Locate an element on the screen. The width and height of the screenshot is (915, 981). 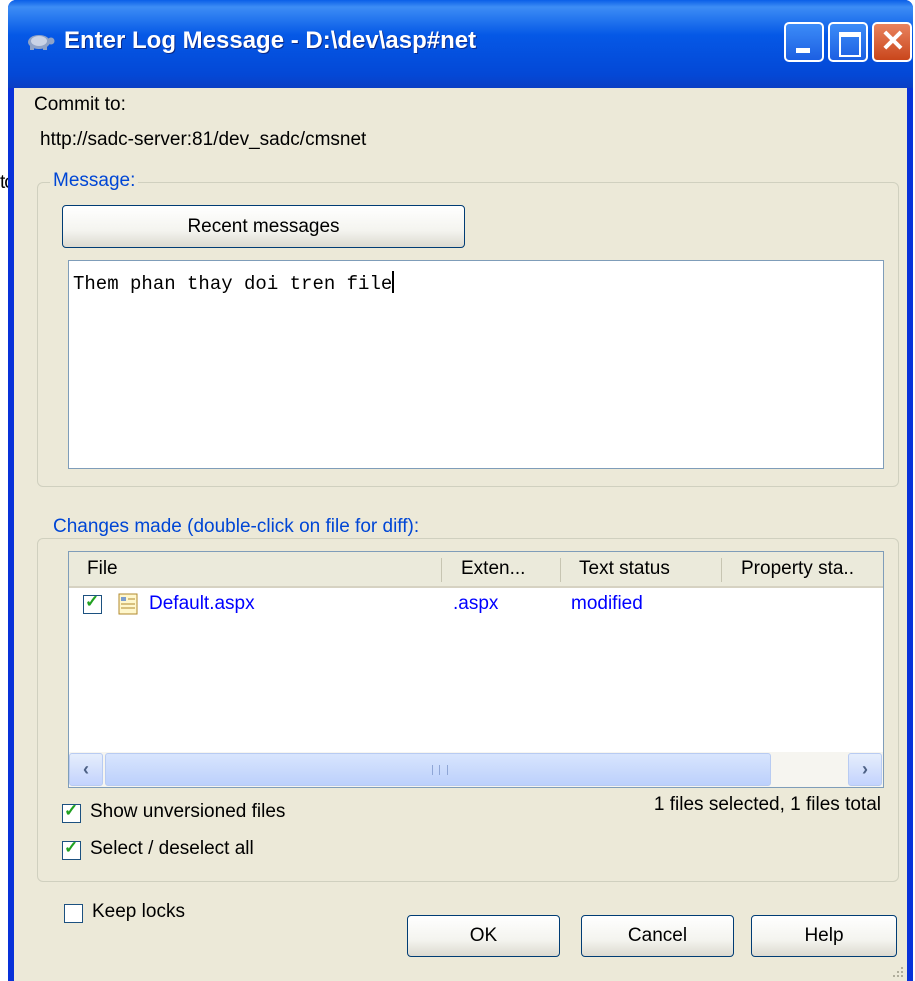
file-text-status: modified is located at coordinates (607, 603).